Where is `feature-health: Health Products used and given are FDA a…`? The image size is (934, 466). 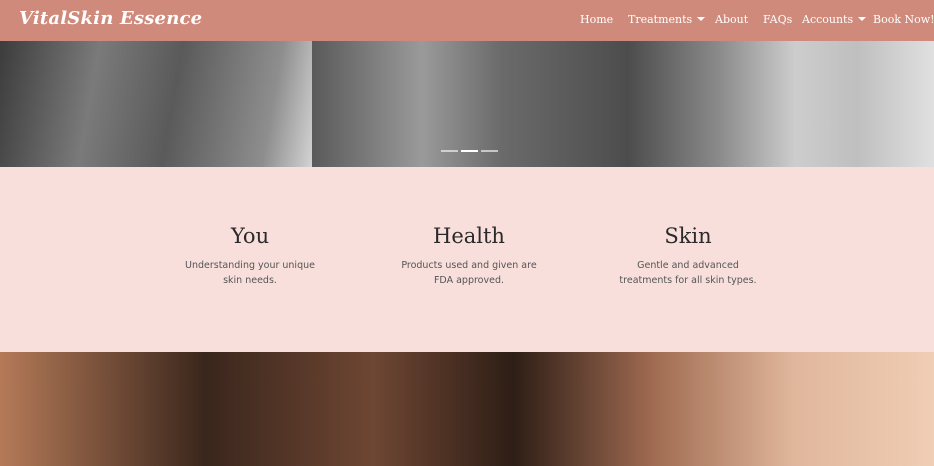
feature-health: Health Products used and given are FDA a… is located at coordinates (469, 255).